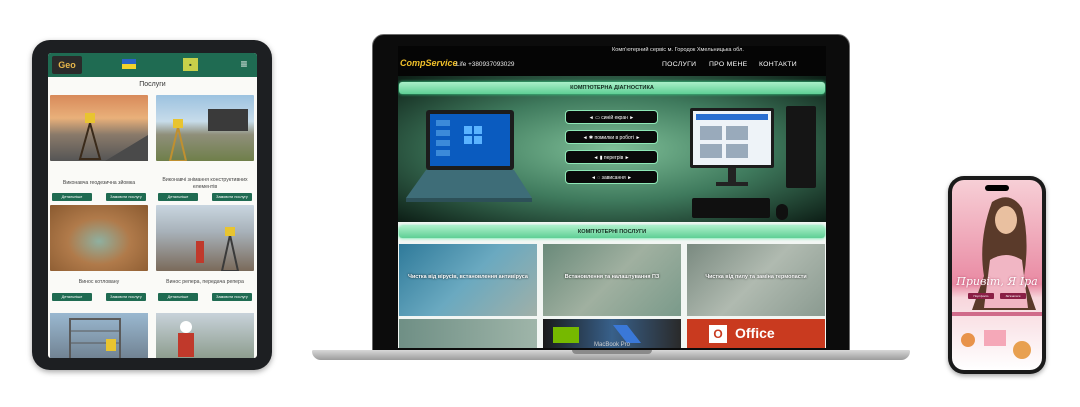 Image resolution: width=1080 pixels, height=407 pixels. What do you see at coordinates (756, 277) in the screenshot?
I see `tile-label: Чистка від пилу та заміна термопасти` at bounding box center [756, 277].